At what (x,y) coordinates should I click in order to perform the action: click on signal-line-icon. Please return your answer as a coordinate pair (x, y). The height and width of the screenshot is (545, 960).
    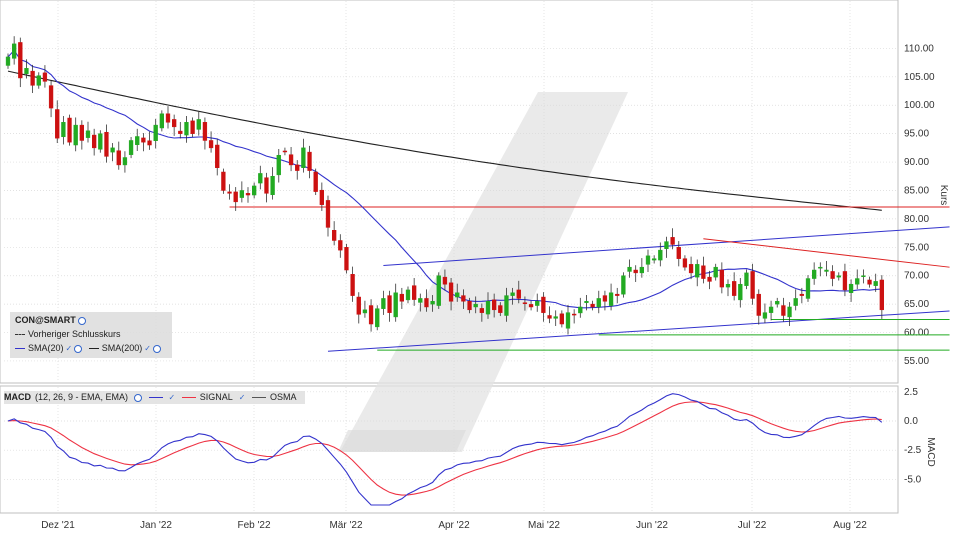
    Looking at the image, I should click on (188, 398).